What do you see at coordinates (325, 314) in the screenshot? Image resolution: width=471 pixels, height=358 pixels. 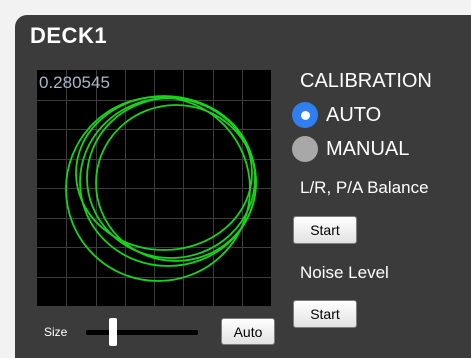 I see `noise-start-button: Start` at bounding box center [325, 314].